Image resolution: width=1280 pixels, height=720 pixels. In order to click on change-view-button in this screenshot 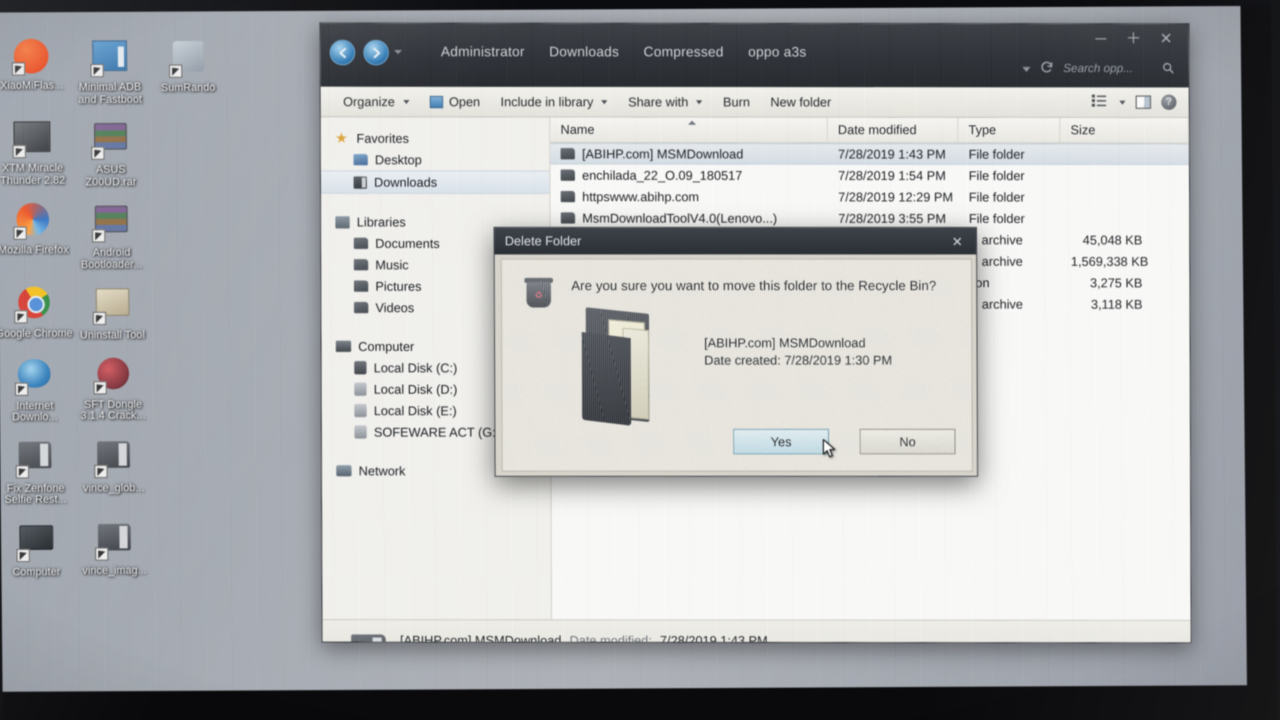, I will do `click(1099, 101)`.